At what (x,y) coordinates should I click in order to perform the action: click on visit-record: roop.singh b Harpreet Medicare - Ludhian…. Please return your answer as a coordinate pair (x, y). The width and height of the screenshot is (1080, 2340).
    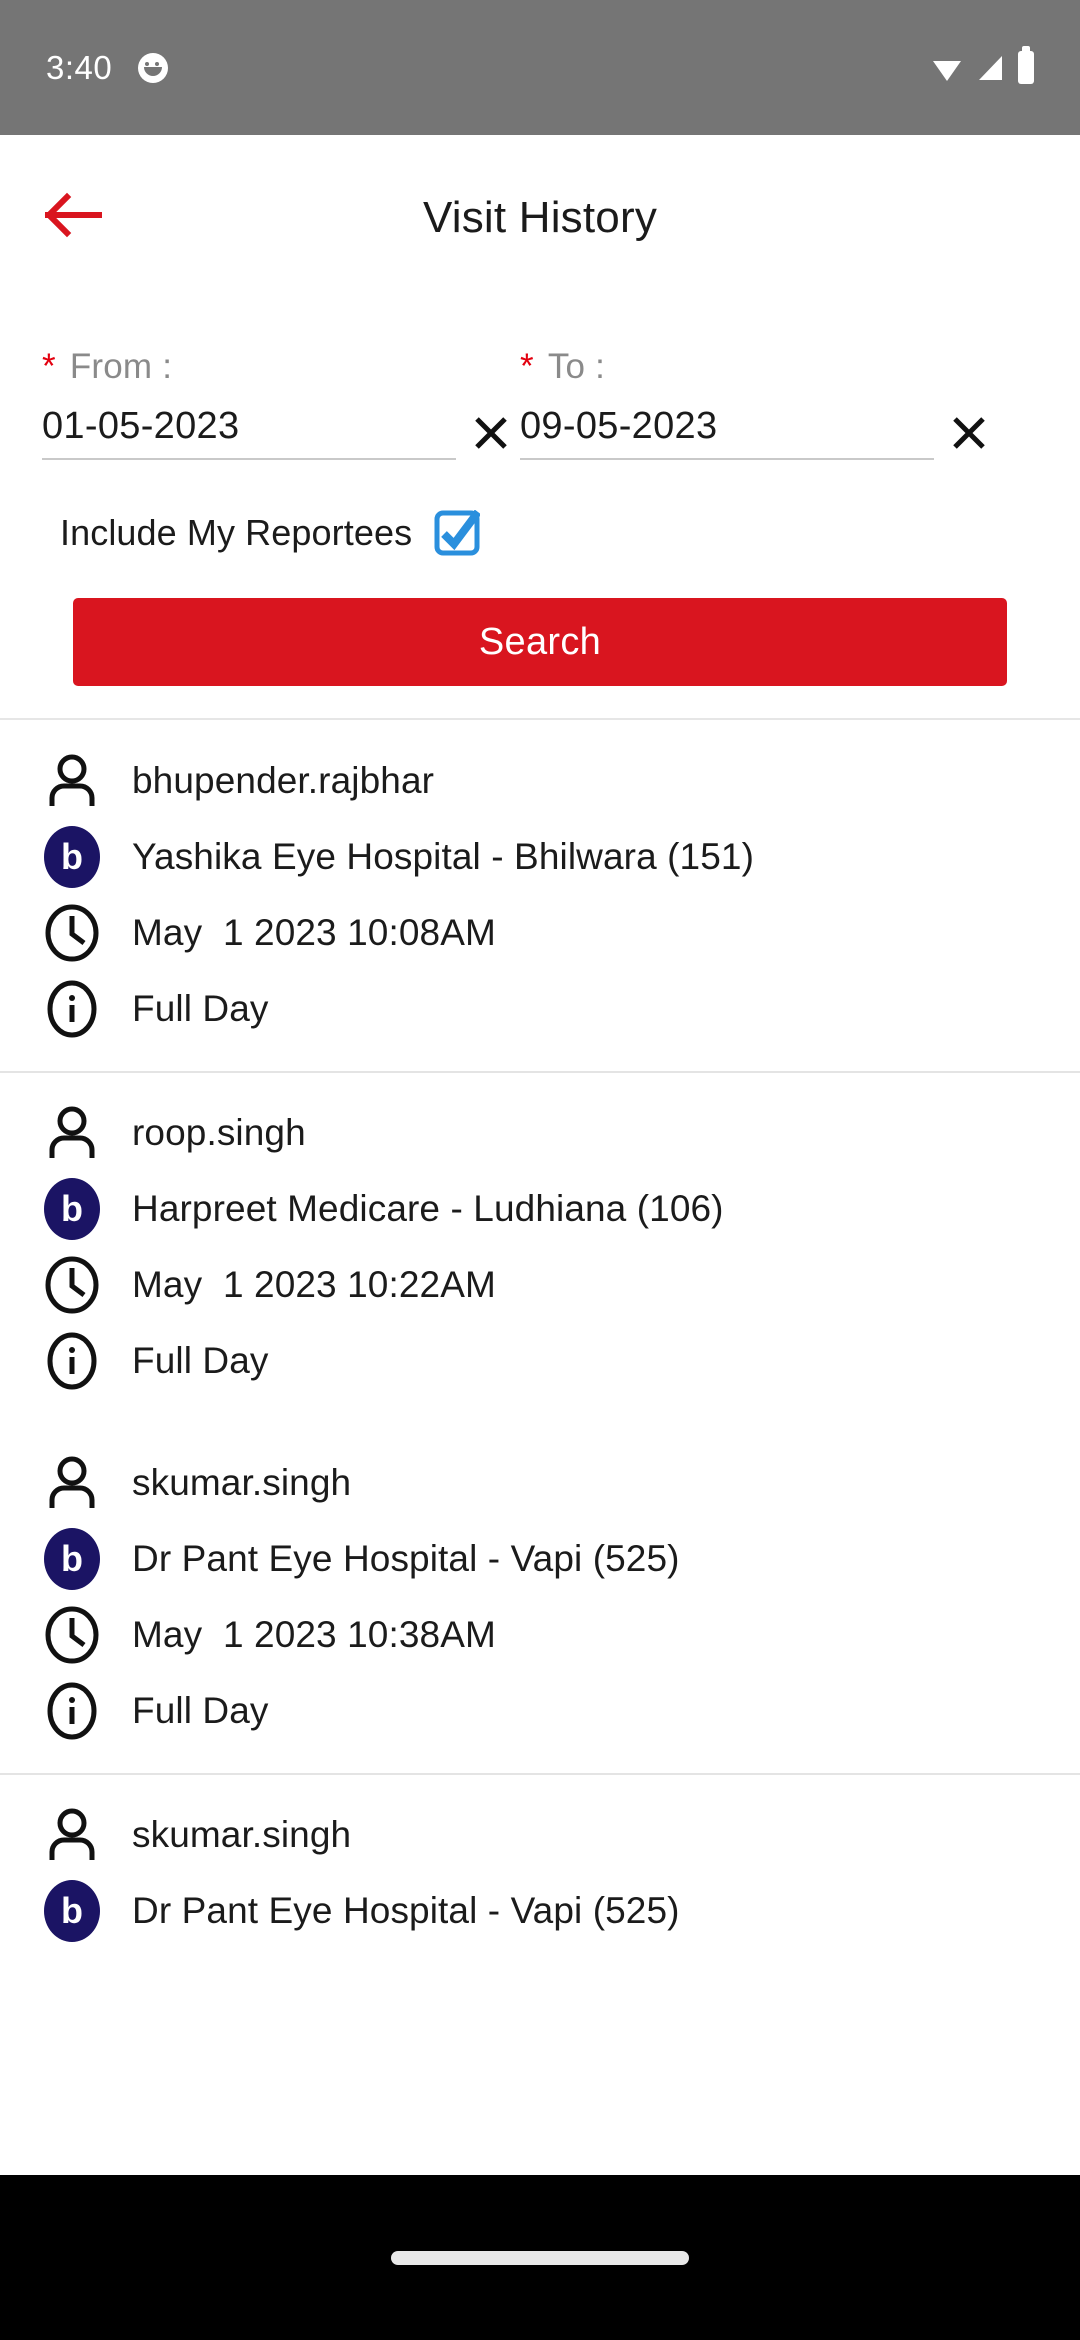
    Looking at the image, I should click on (540, 1248).